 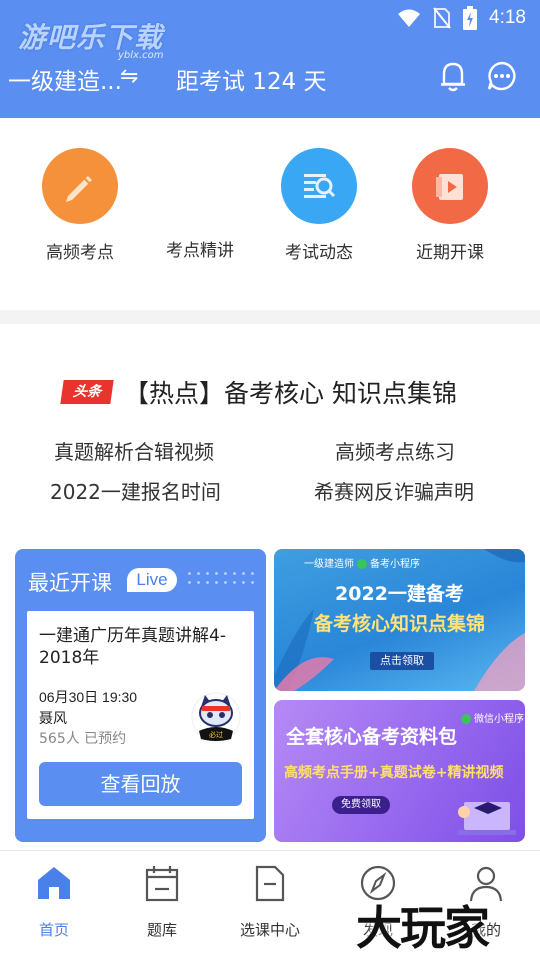 I want to click on status-bar: 游吧乐下载 yblx.com 4:18, so click(x=270, y=30).